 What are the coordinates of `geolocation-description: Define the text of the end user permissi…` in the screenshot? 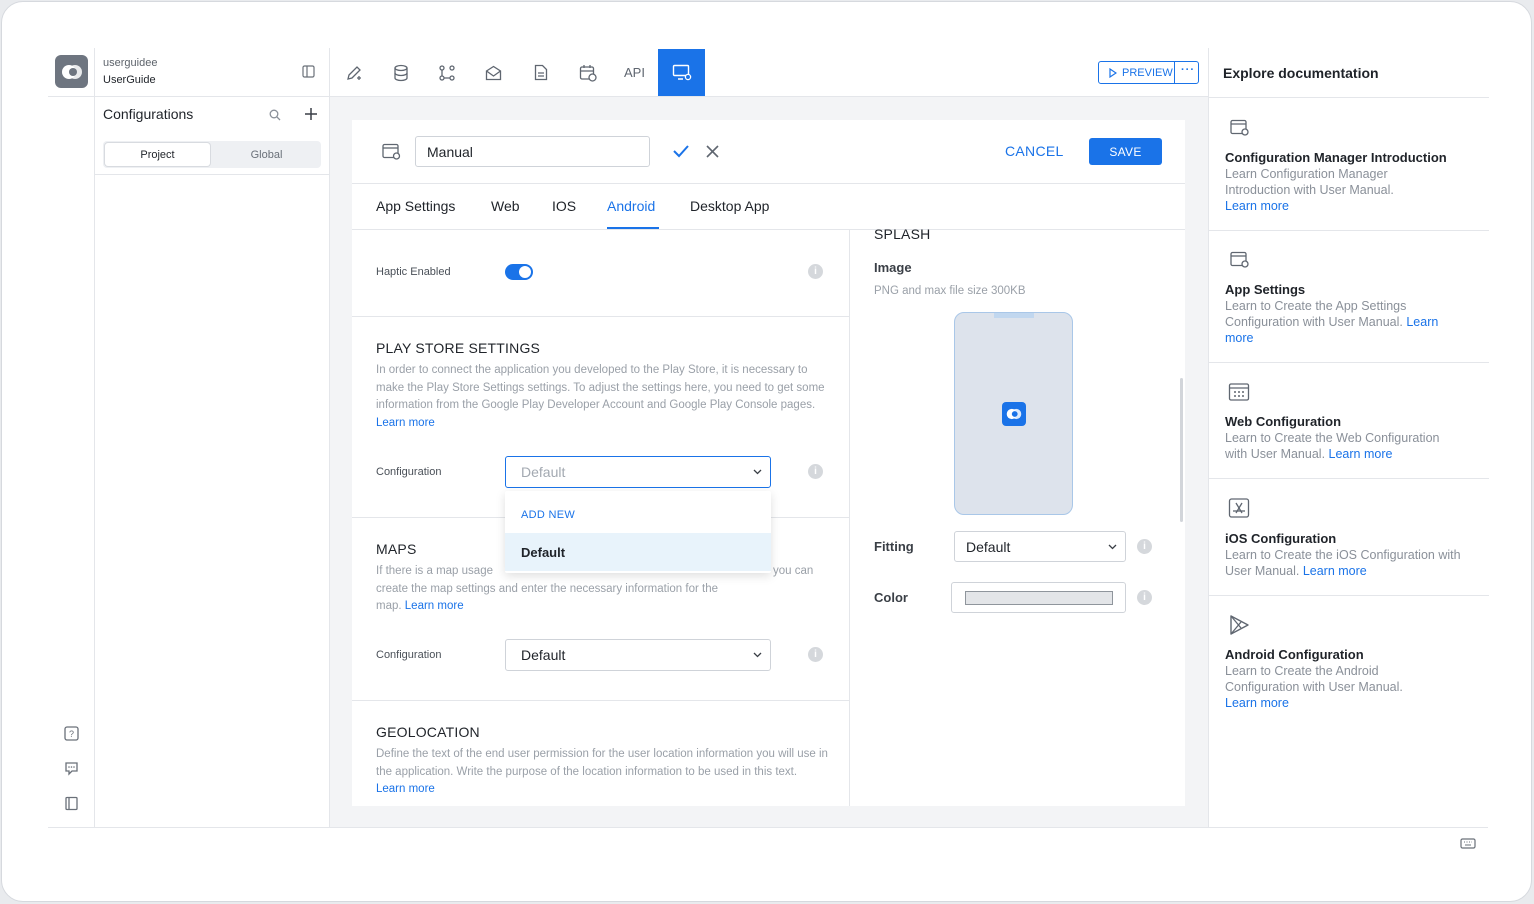 It's located at (602, 772).